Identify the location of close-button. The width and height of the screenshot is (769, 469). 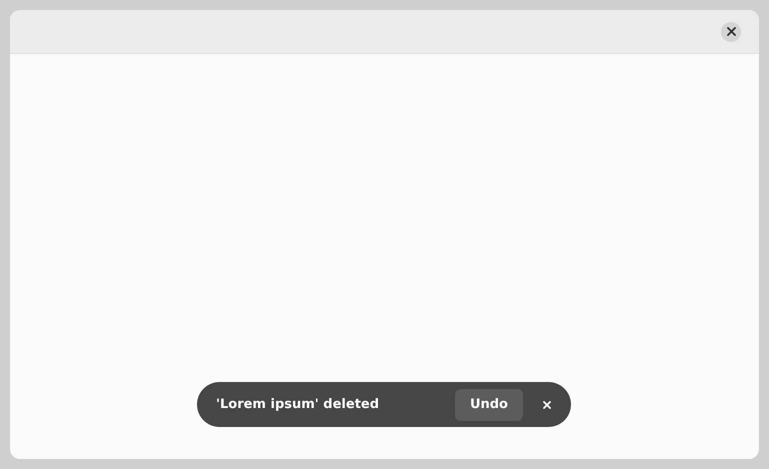
(731, 32).